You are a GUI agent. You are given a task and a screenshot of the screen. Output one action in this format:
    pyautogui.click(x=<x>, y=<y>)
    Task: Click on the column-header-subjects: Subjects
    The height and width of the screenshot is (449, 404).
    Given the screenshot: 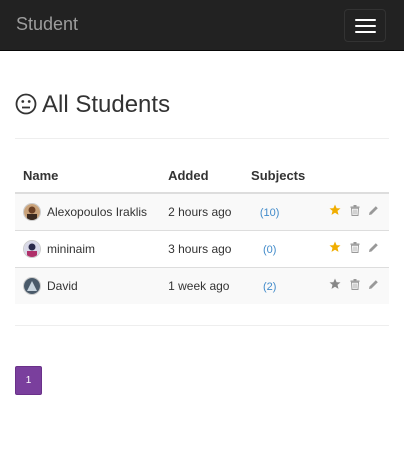 What is the action you would take?
    pyautogui.click(x=280, y=176)
    